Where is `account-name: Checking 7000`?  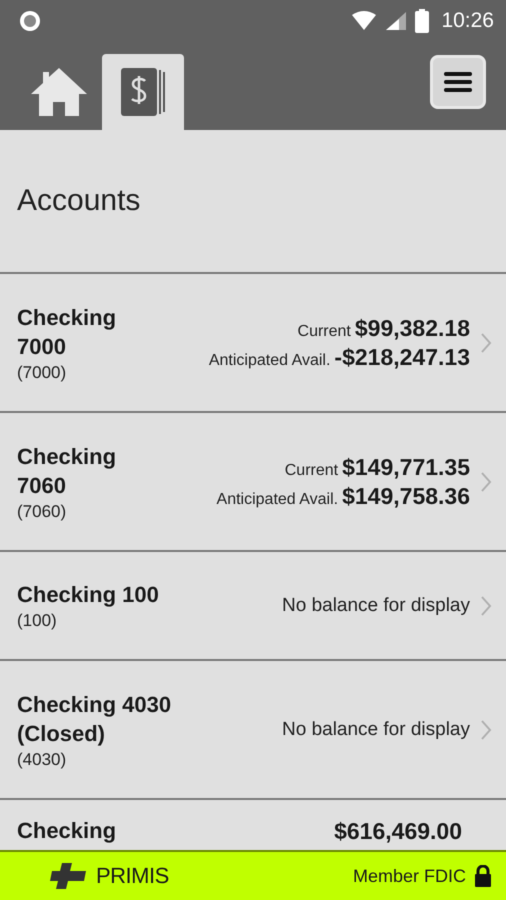
account-name: Checking 7000 is located at coordinates (67, 332).